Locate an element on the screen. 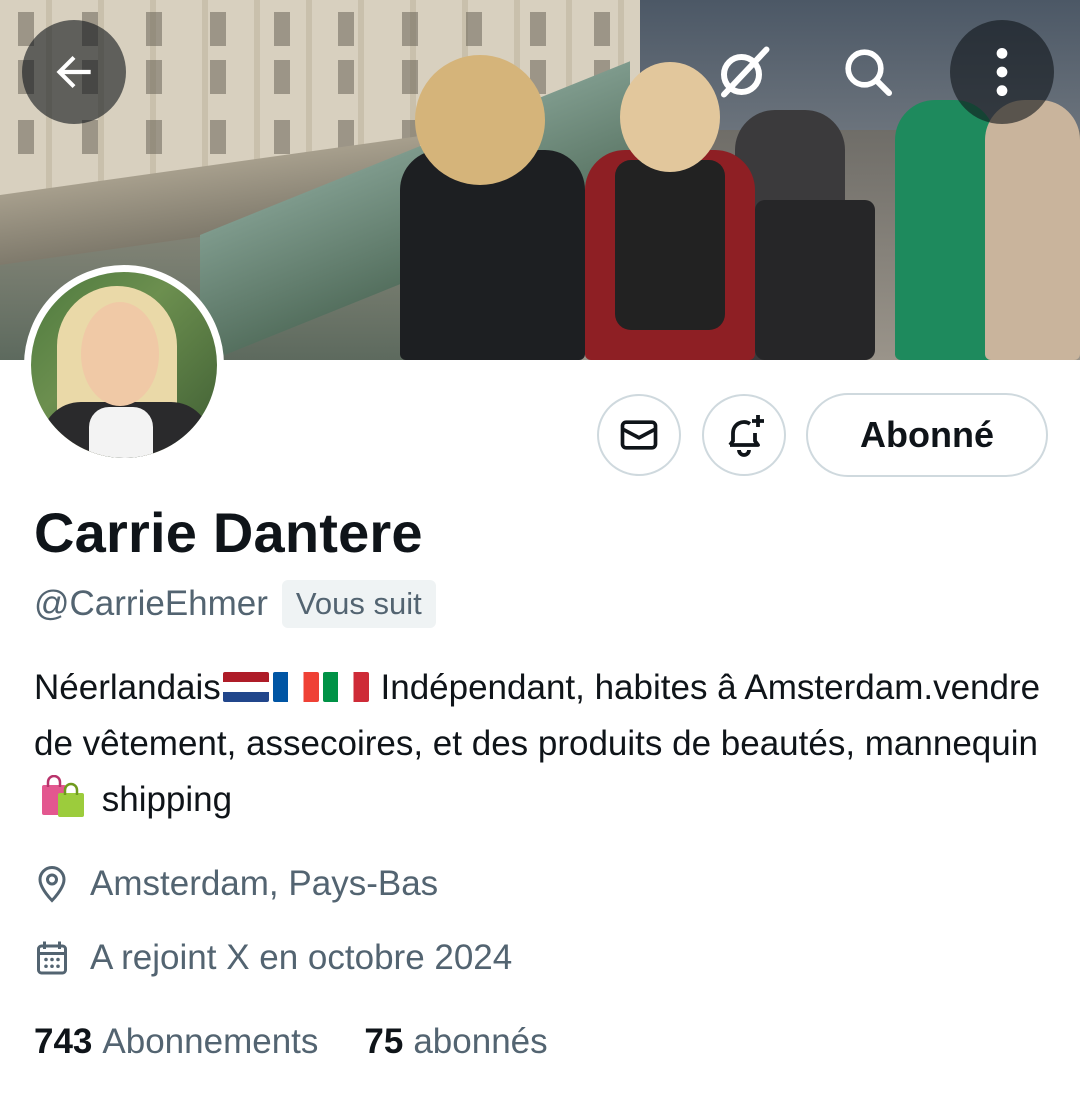  joined-row: A rejoint X en octobre 2024 is located at coordinates (273, 958).